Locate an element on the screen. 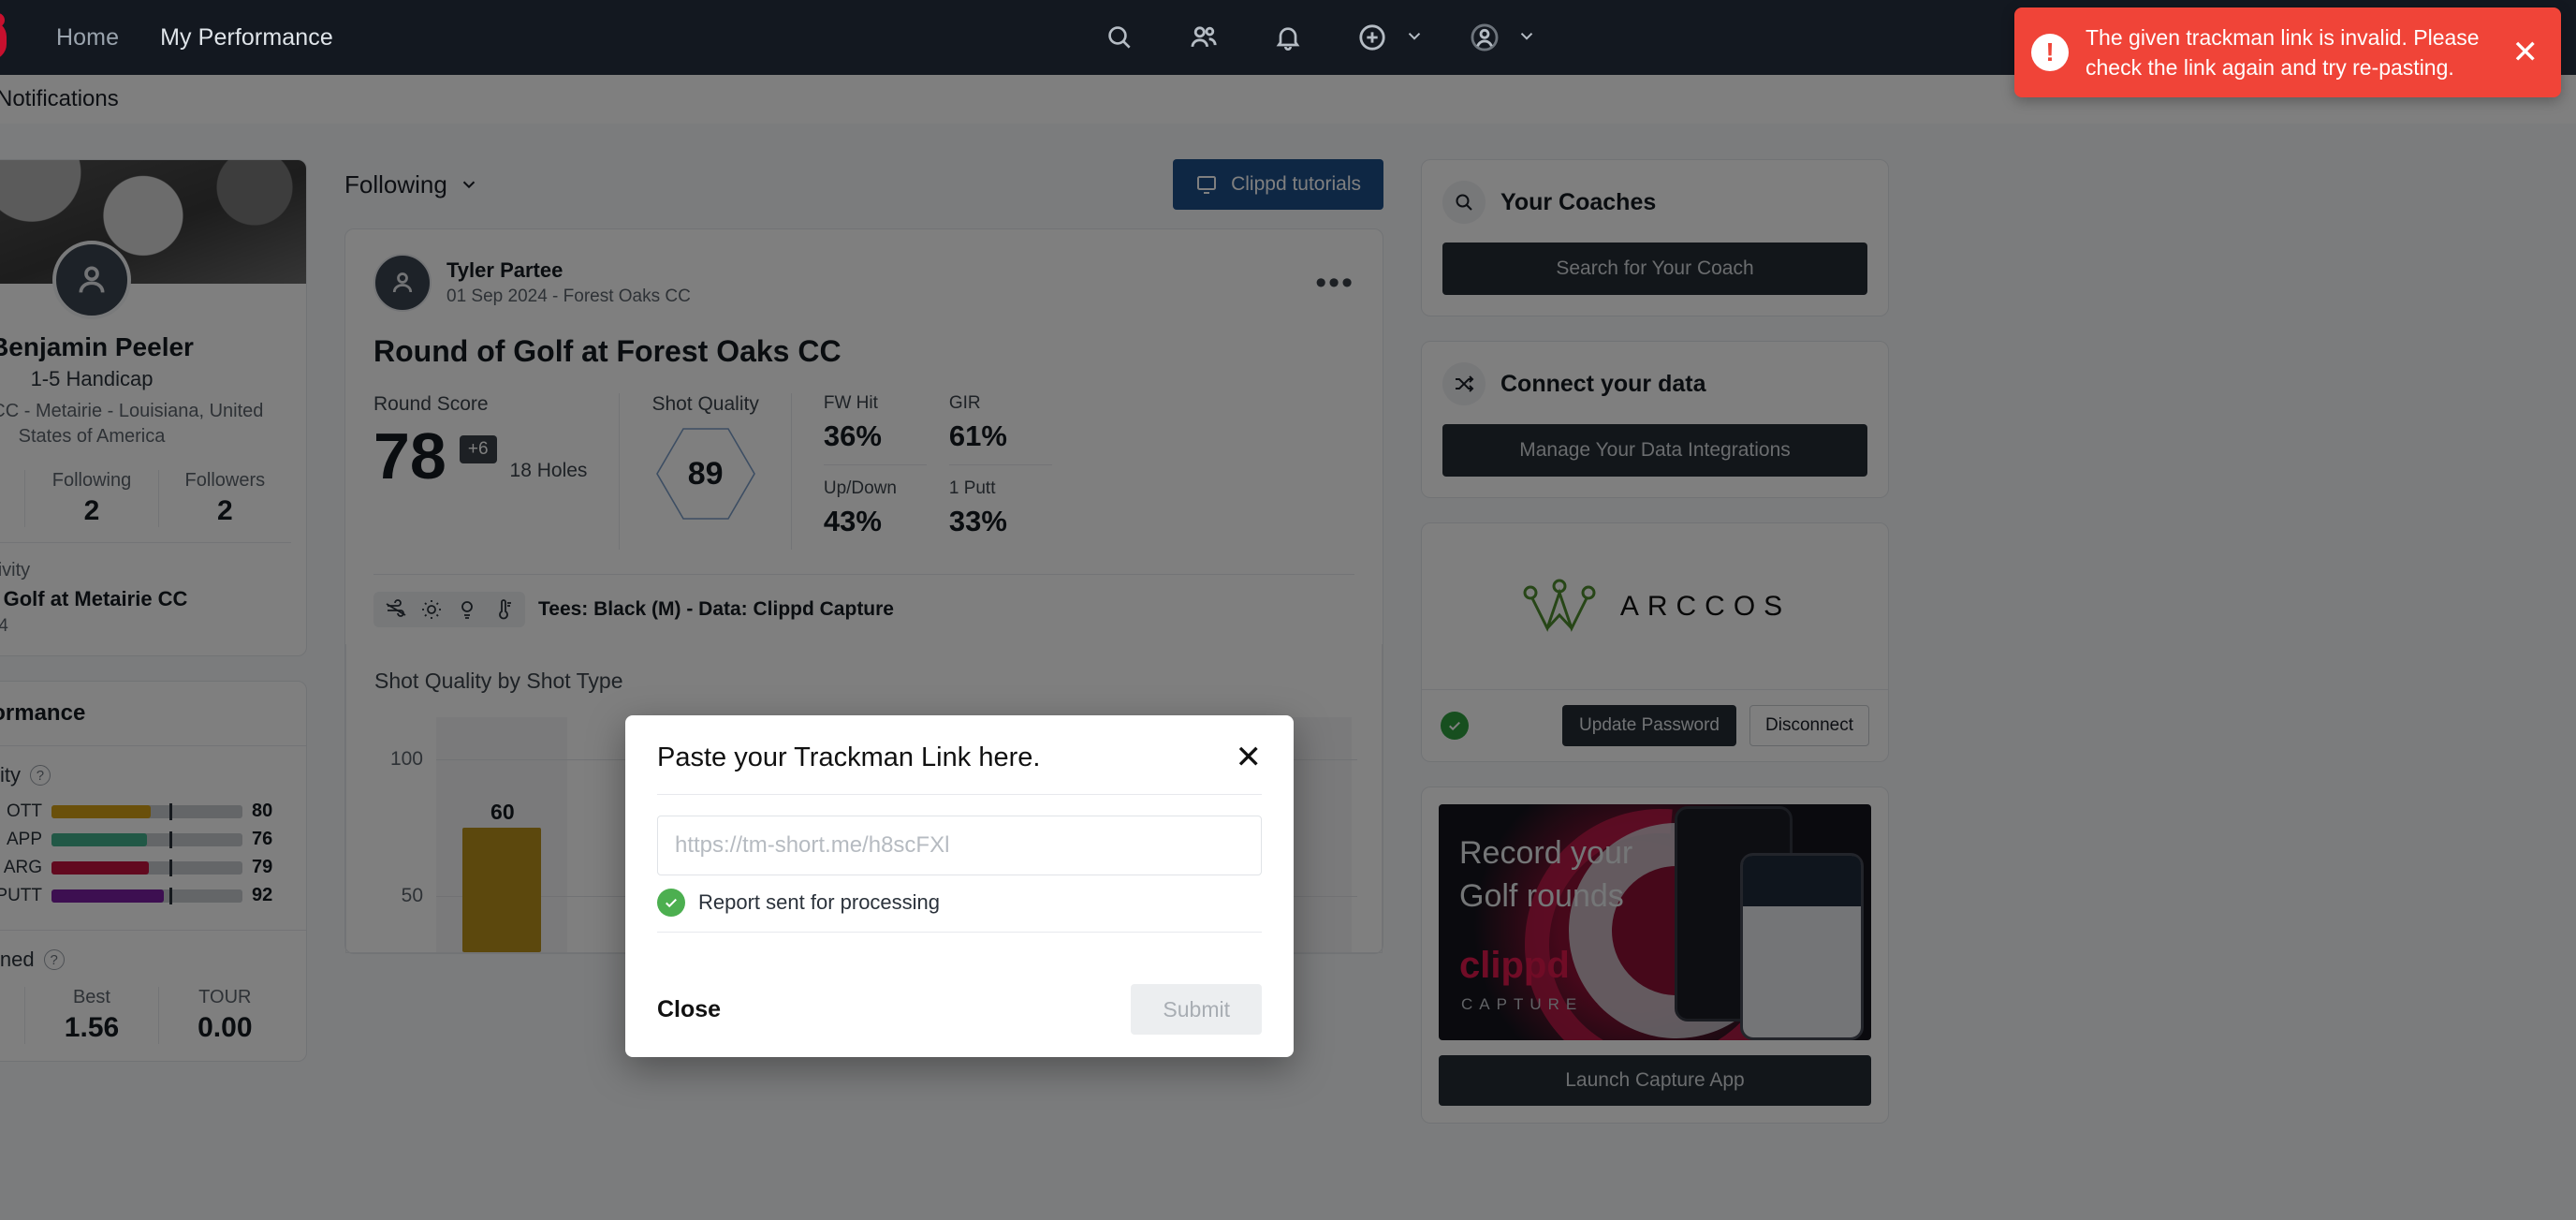  modal-header: Paste your Trackman Link here. ✕ is located at coordinates (960, 755).